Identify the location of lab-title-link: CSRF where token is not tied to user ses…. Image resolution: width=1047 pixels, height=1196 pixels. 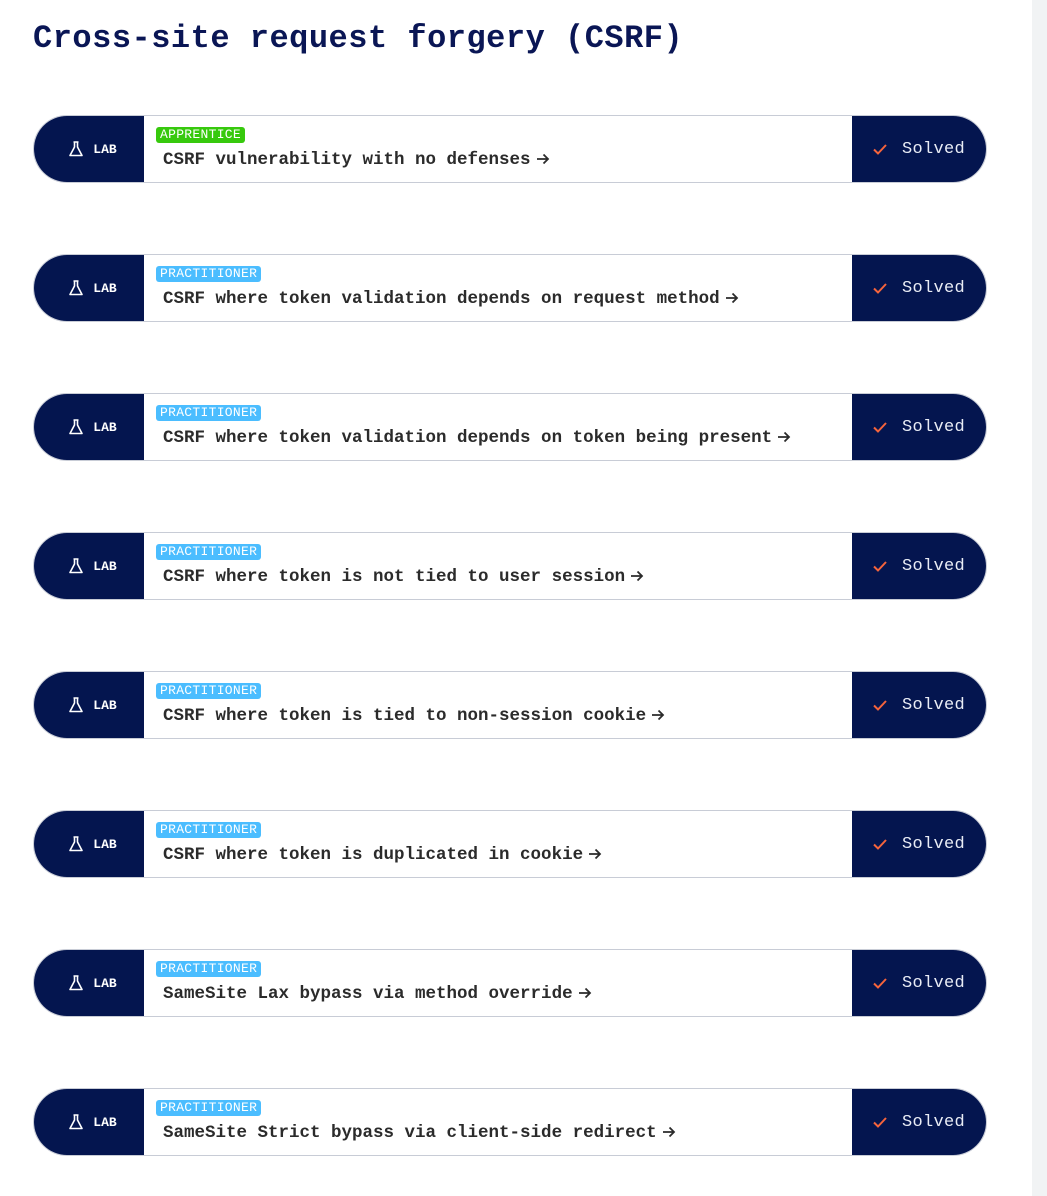
(494, 577).